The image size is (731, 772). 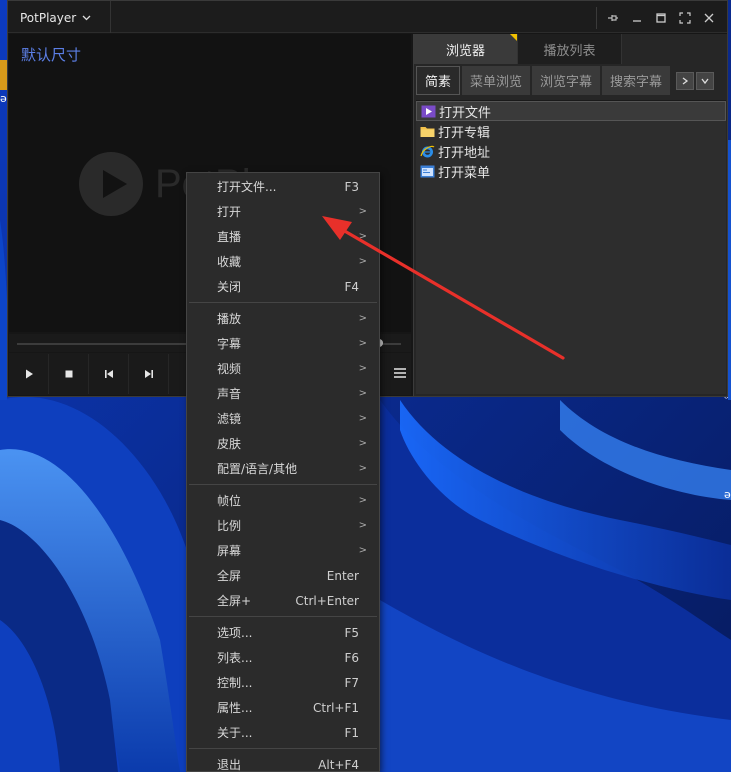 I want to click on menu-item: 关闭 F4, so click(x=283, y=286).